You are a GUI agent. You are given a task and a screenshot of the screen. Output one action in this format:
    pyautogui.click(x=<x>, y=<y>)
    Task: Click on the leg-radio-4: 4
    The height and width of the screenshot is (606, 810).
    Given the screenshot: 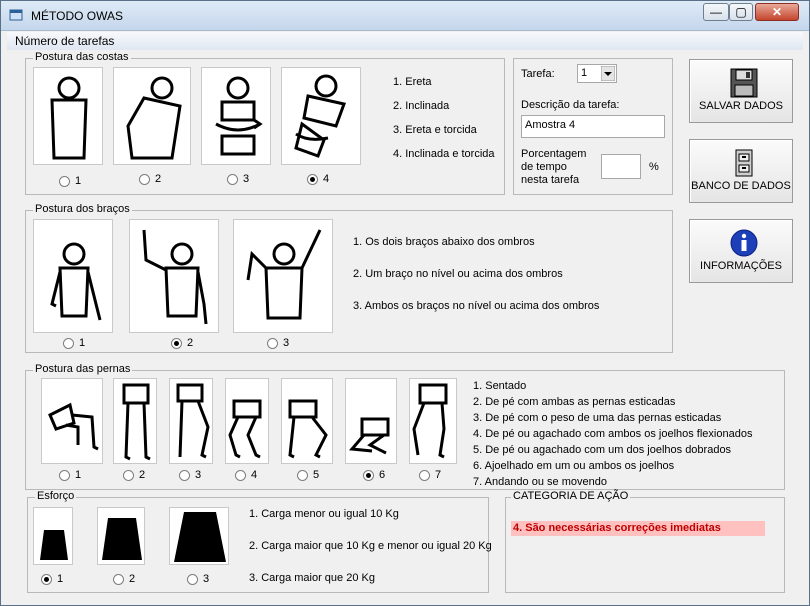 What is the action you would take?
    pyautogui.click(x=246, y=475)
    